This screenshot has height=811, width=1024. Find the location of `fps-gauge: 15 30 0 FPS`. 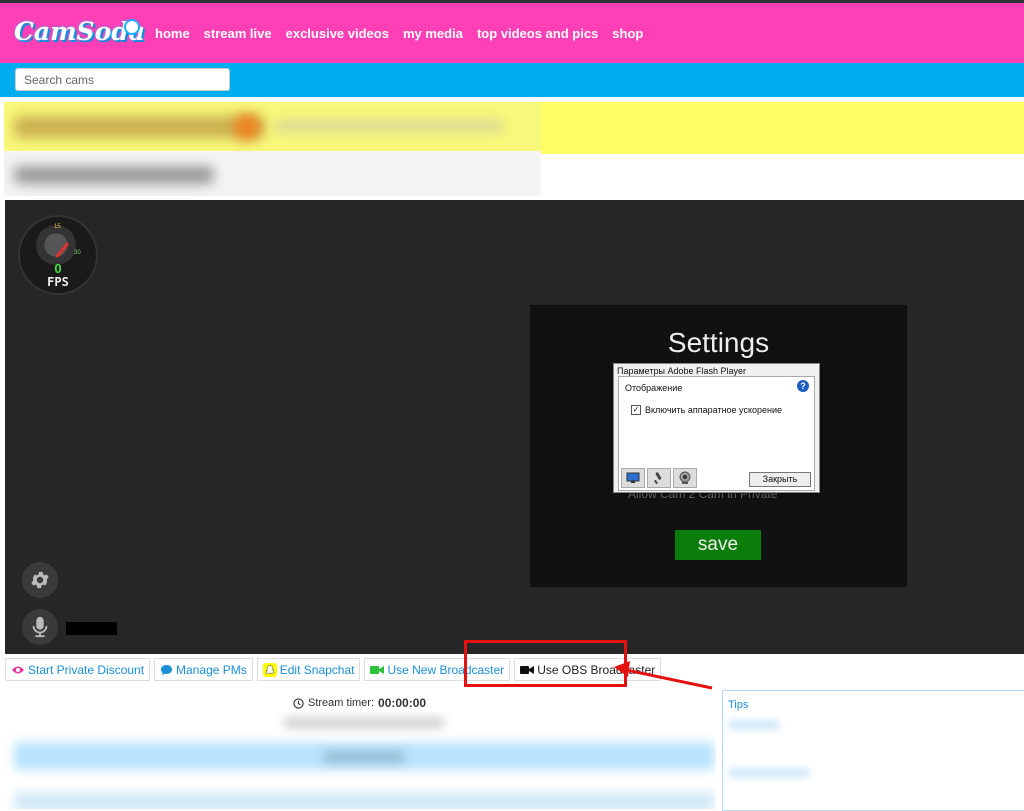

fps-gauge: 15 30 0 FPS is located at coordinates (58, 255).